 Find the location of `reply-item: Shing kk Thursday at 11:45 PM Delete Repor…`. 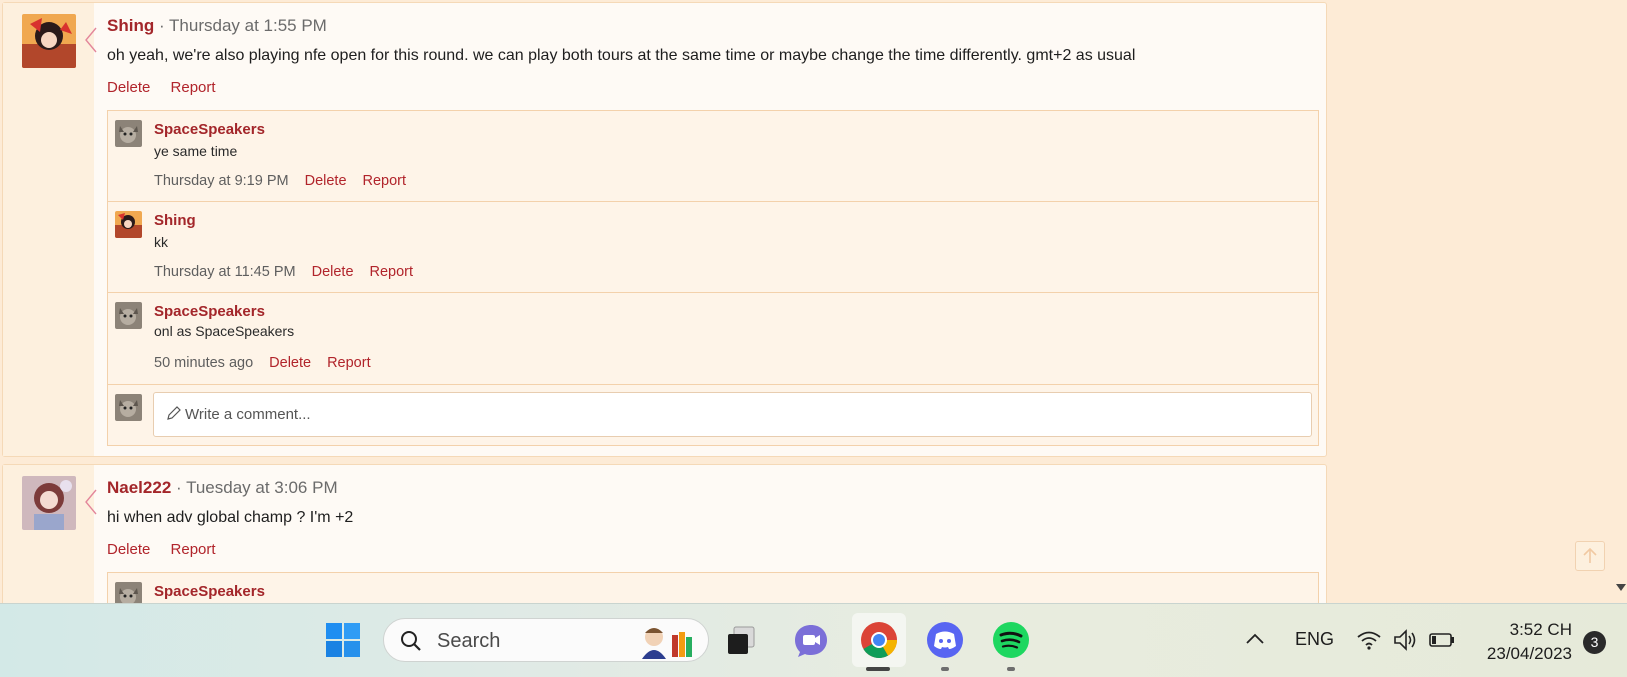

reply-item: Shing kk Thursday at 11:45 PM Delete Repor… is located at coordinates (713, 247).